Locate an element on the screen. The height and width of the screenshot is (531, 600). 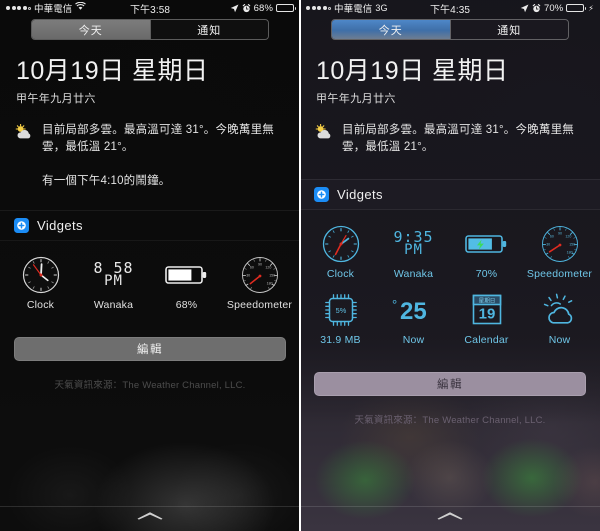
degree-symbol: ° is located at coordinates (394, 304).